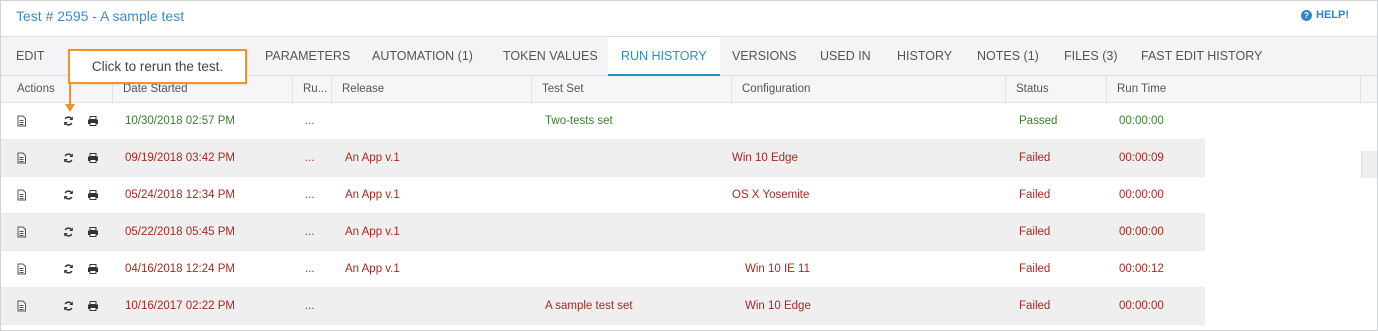 This screenshot has width=1378, height=331. What do you see at coordinates (924, 56) in the screenshot?
I see `tab-history: HISTORY` at bounding box center [924, 56].